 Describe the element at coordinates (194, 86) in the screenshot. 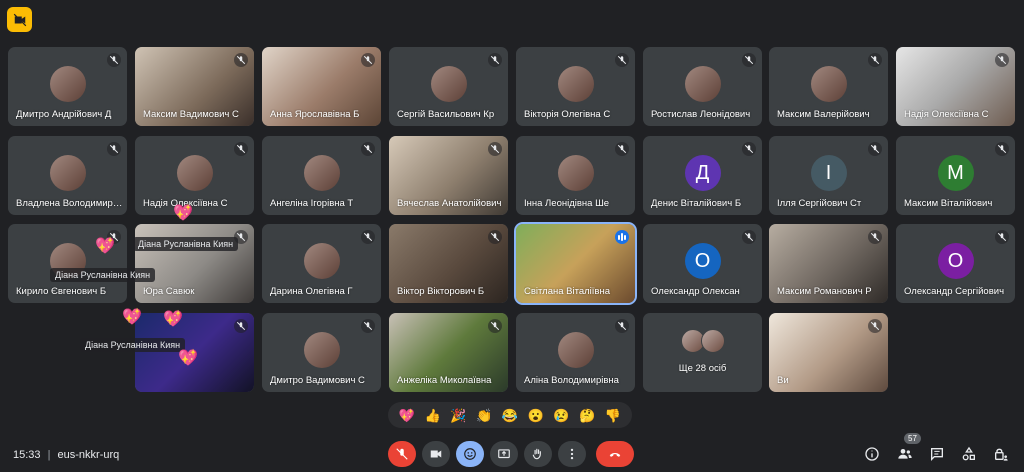

I see `participant-tile: Максим Вадимович С` at that location.